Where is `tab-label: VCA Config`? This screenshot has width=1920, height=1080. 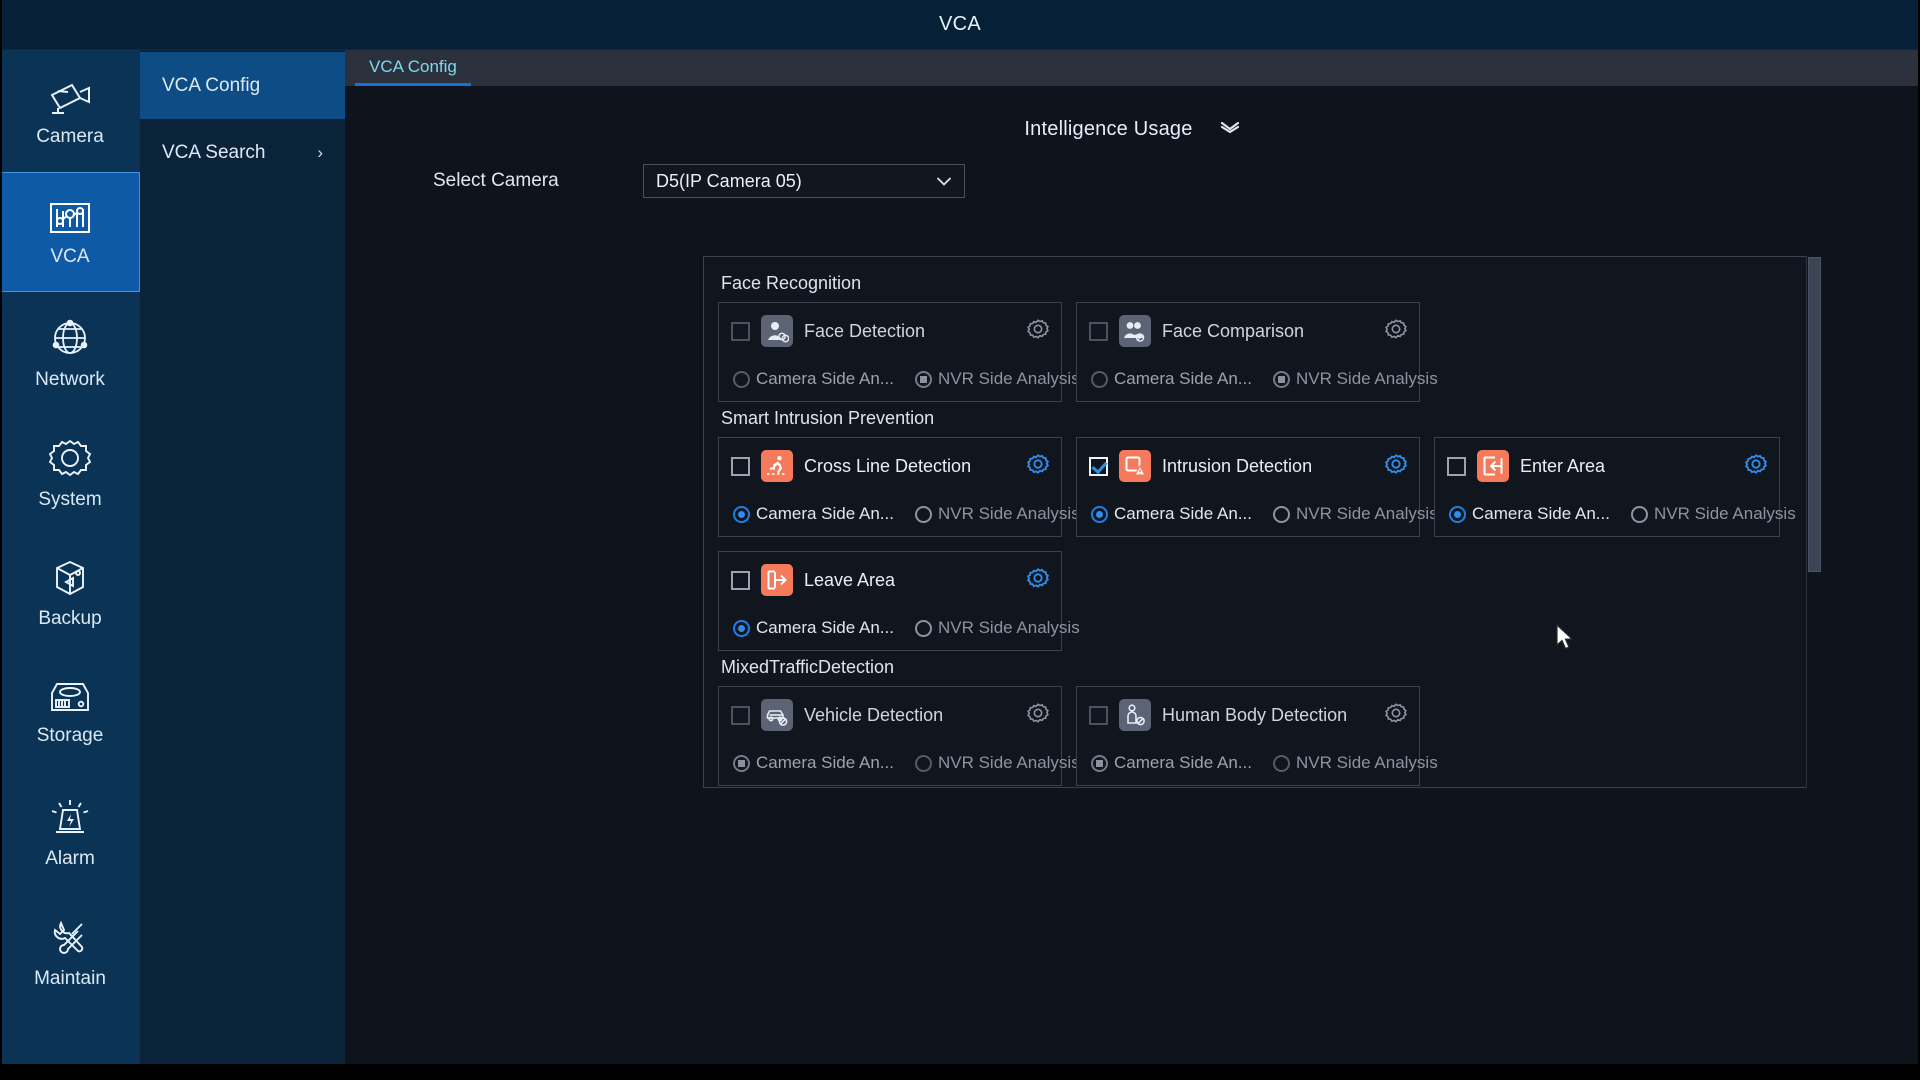 tab-label: VCA Config is located at coordinates (413, 66).